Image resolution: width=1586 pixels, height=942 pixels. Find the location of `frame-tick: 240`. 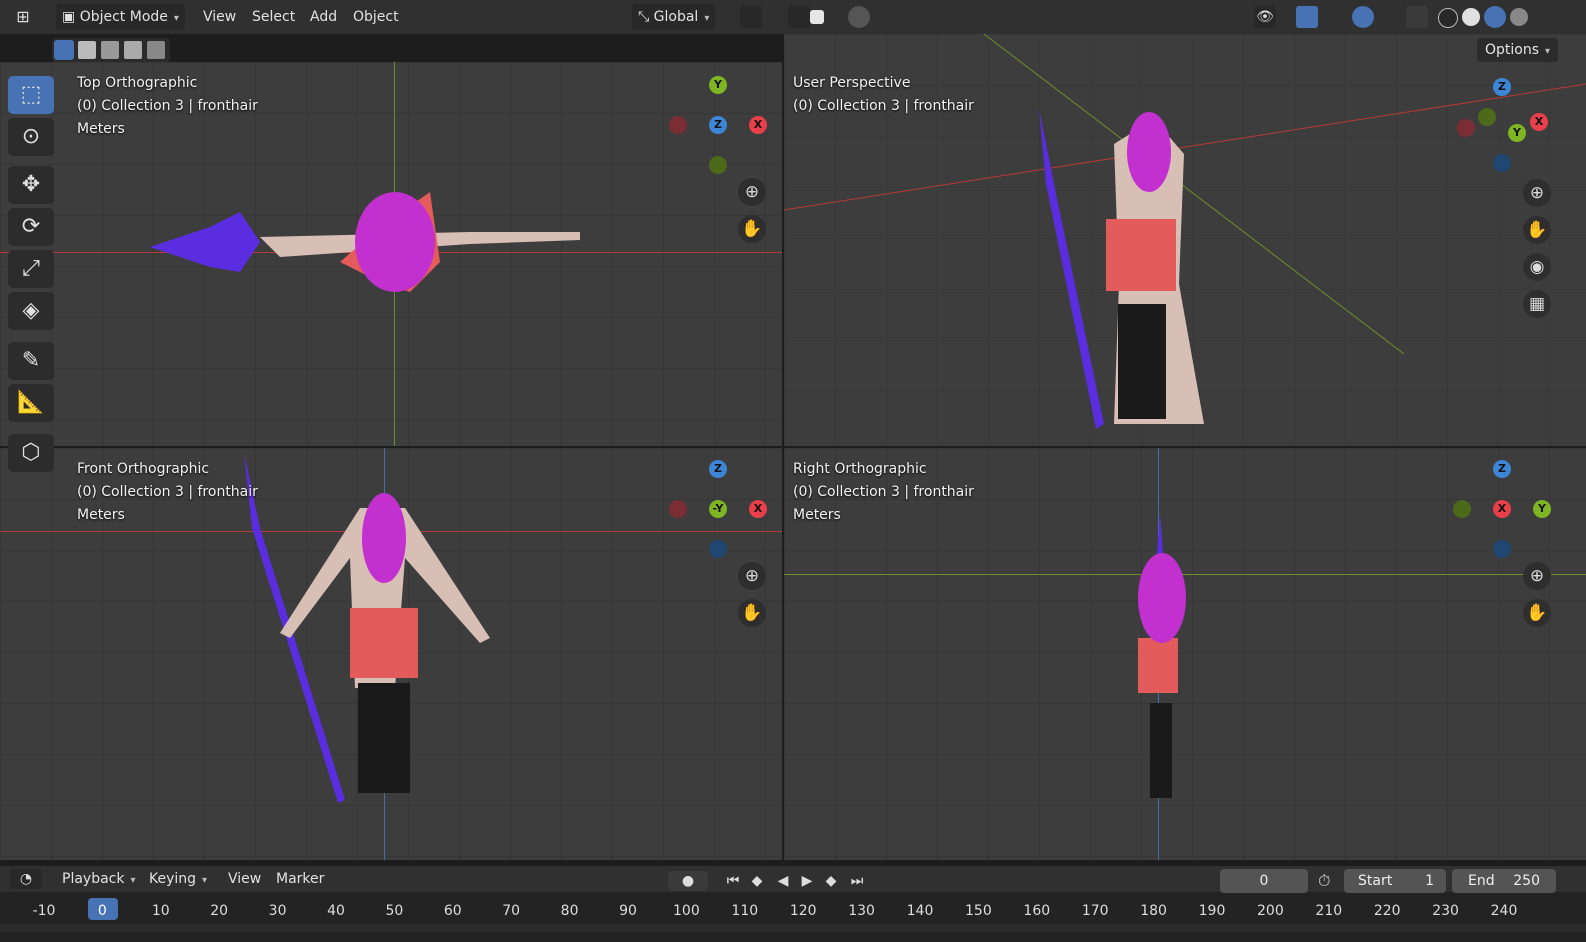

frame-tick: 240 is located at coordinates (1504, 911).